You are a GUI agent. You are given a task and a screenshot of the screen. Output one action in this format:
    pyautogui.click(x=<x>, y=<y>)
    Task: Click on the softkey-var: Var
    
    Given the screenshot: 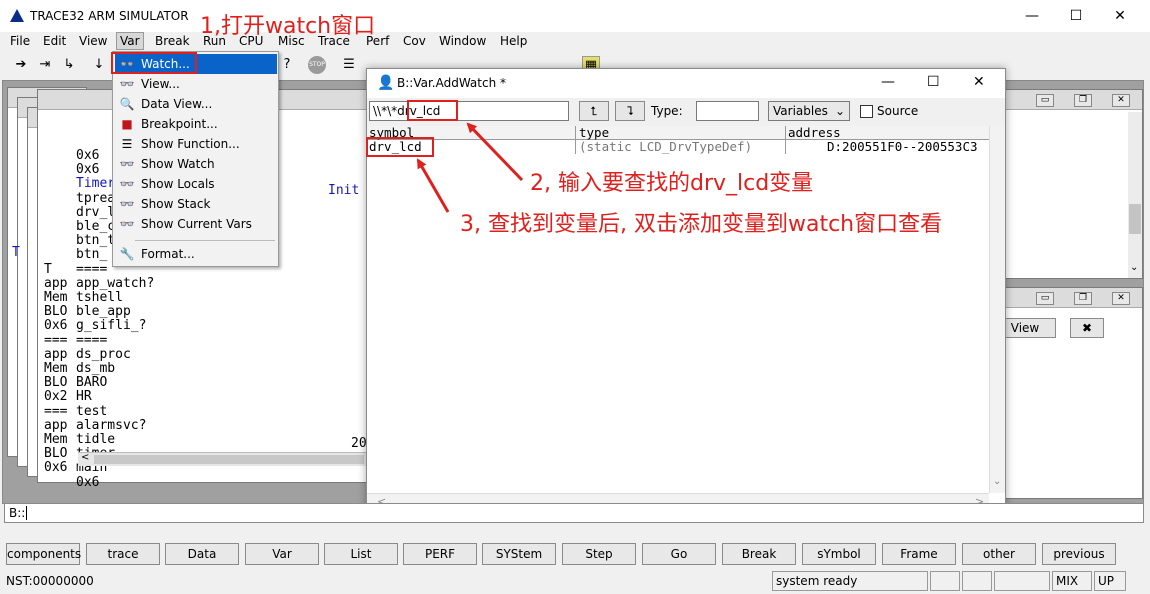 What is the action you would take?
    pyautogui.click(x=282, y=554)
    